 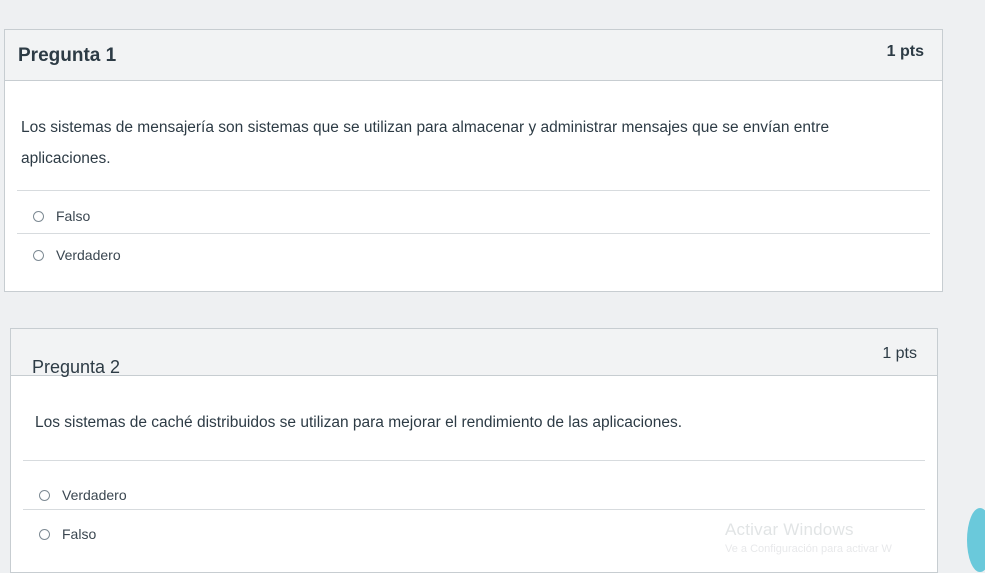 What do you see at coordinates (899, 353) in the screenshot?
I see `question-2-points: 1 pts` at bounding box center [899, 353].